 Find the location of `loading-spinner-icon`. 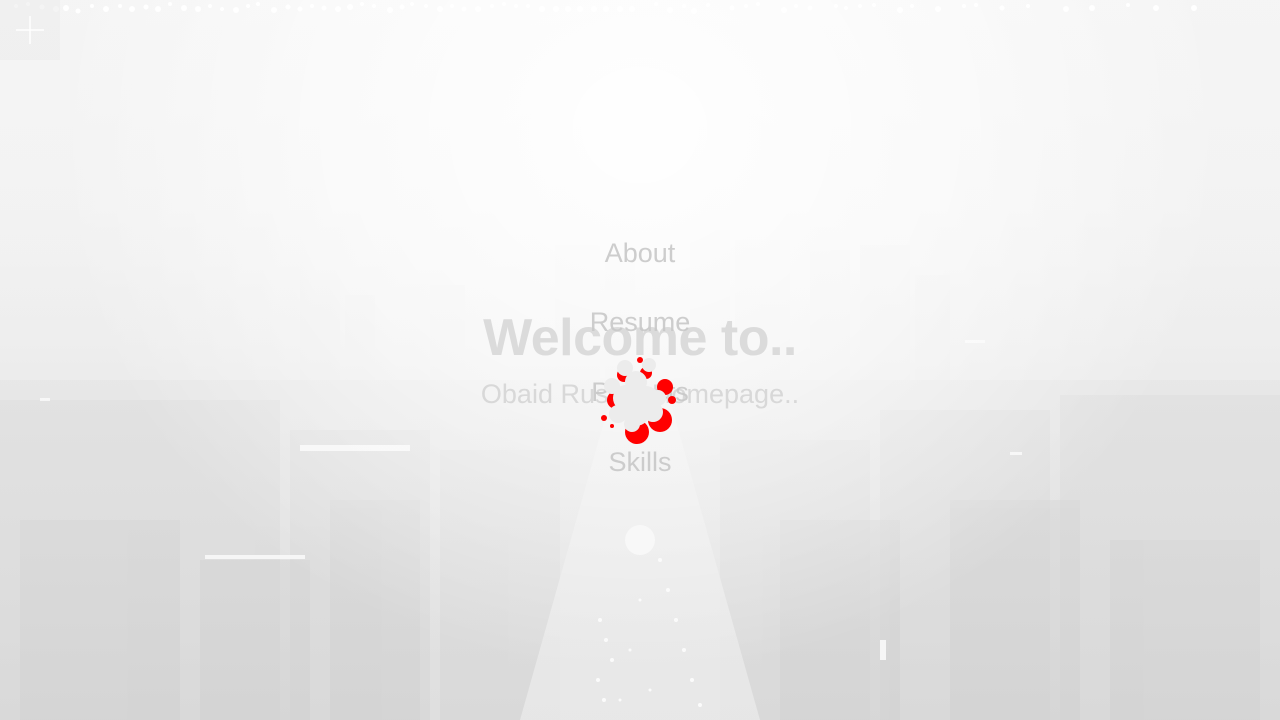

loading-spinner-icon is located at coordinates (638, 400).